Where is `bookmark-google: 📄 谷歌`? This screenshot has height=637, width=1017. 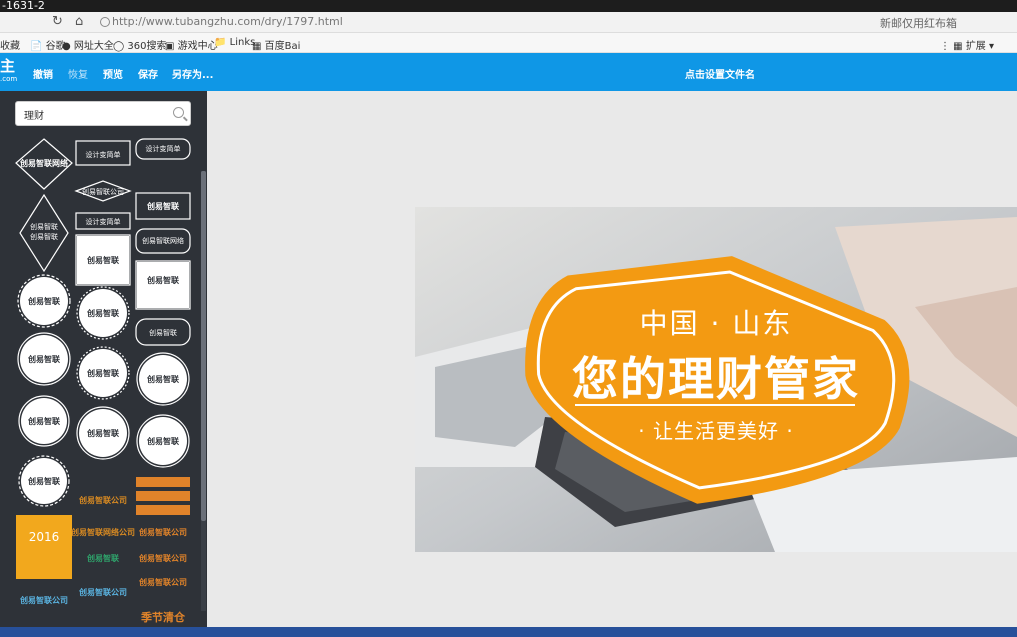 bookmark-google: 📄 谷歌 is located at coordinates (48, 44).